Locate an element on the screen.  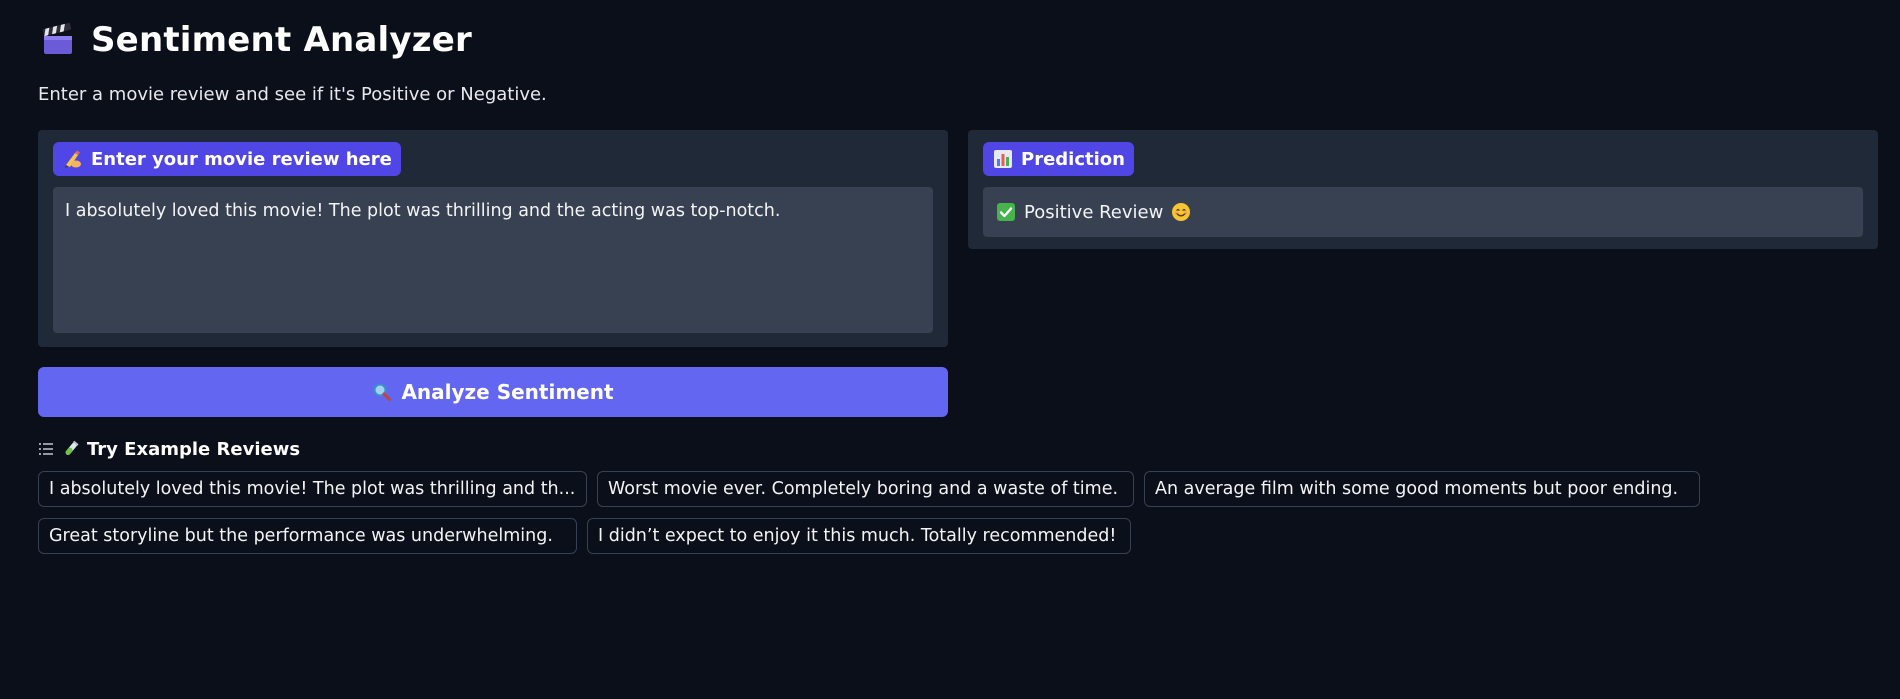
examples-header: Try Example Reviews is located at coordinates (169, 449).